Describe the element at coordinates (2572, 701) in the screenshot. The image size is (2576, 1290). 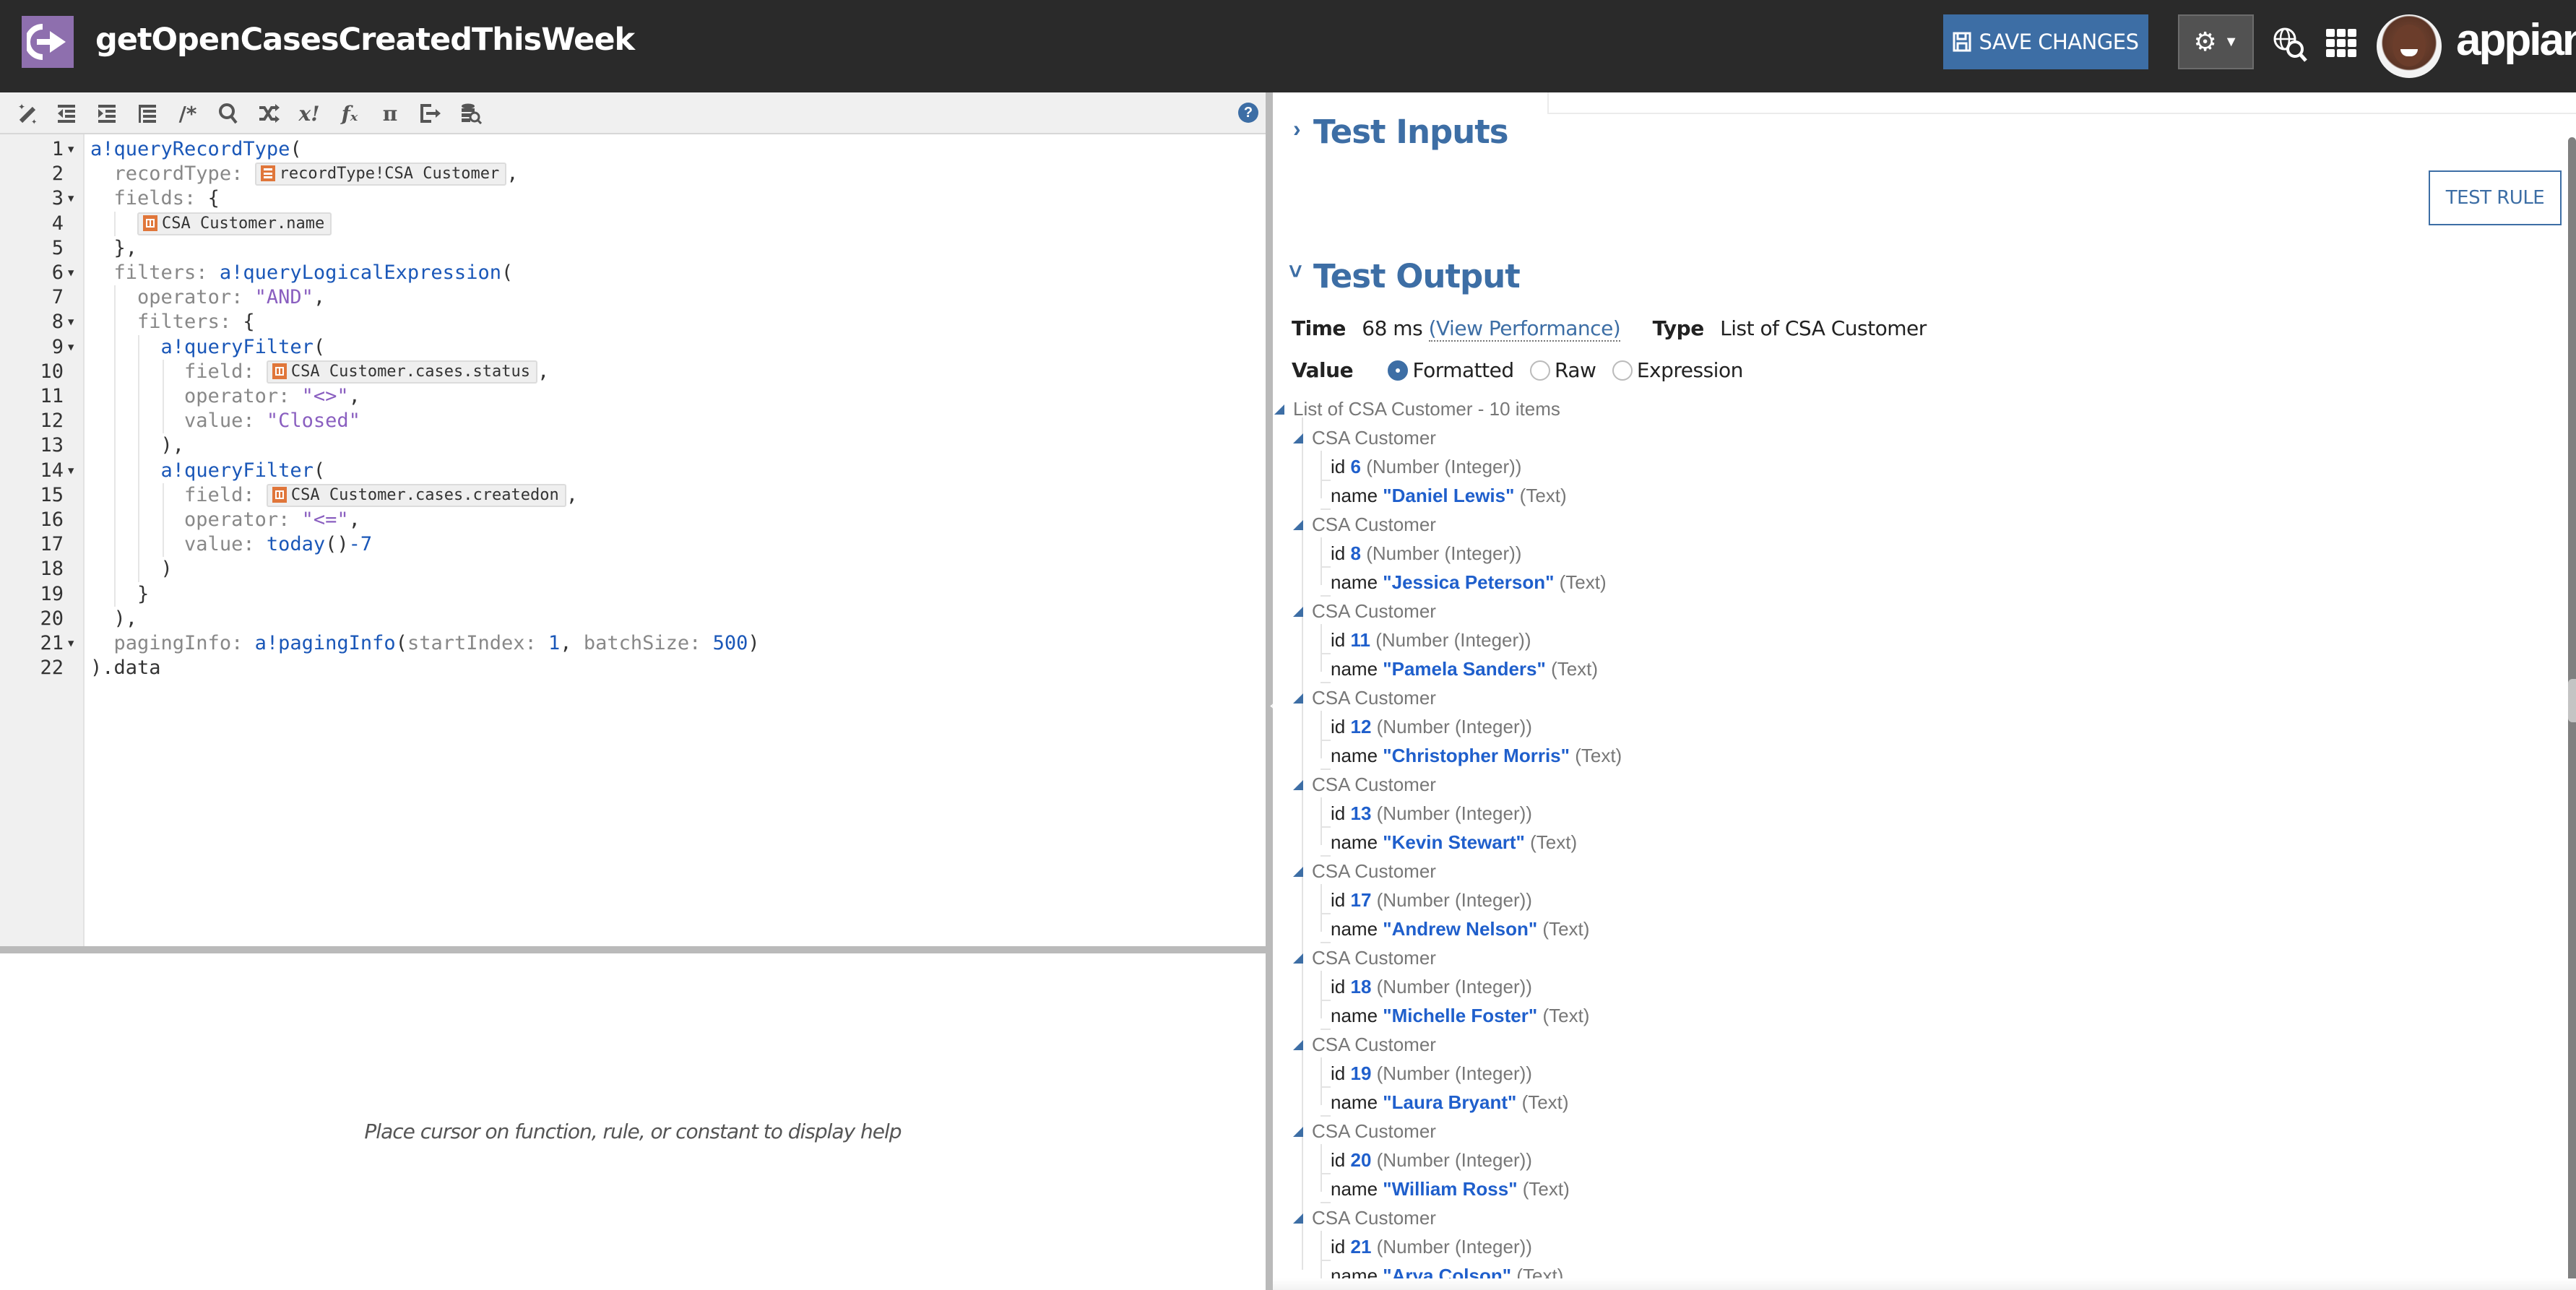
I see `panel-collapse-handle` at that location.